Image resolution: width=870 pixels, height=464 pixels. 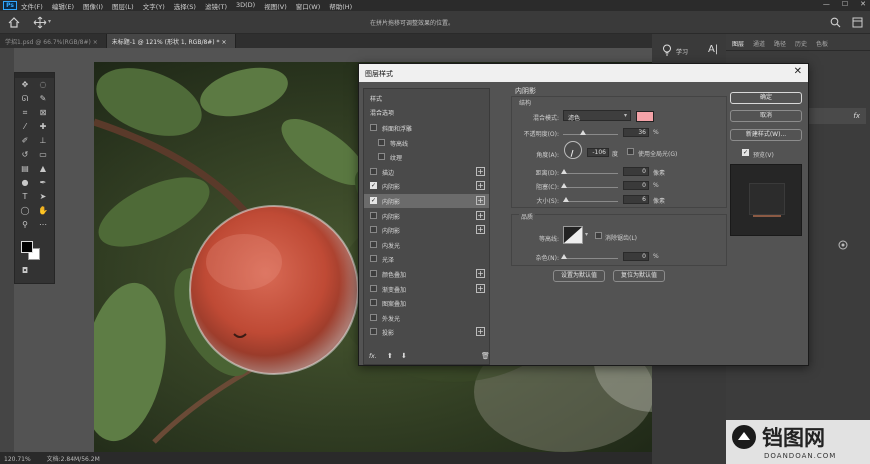 What do you see at coordinates (25, 113) in the screenshot?
I see `crop-tool-icon: ⌗` at bounding box center [25, 113].